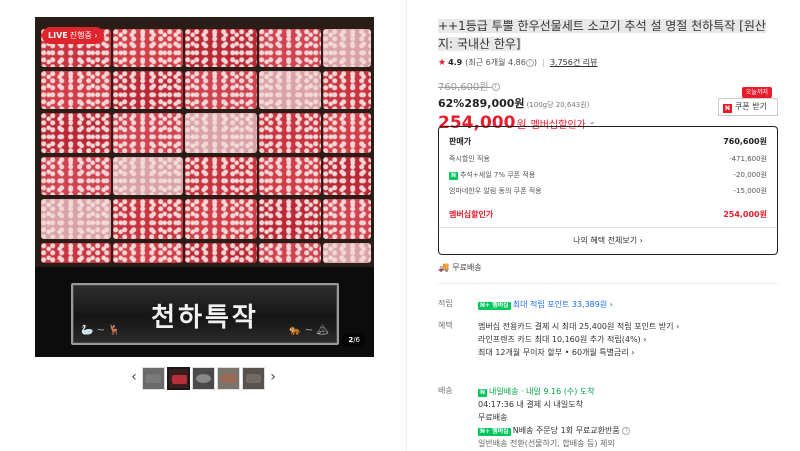 Image resolution: width=800 pixels, height=451 pixels. I want to click on price-row-instant-discount: 즉시할인 적용 -471,600원, so click(608, 159).